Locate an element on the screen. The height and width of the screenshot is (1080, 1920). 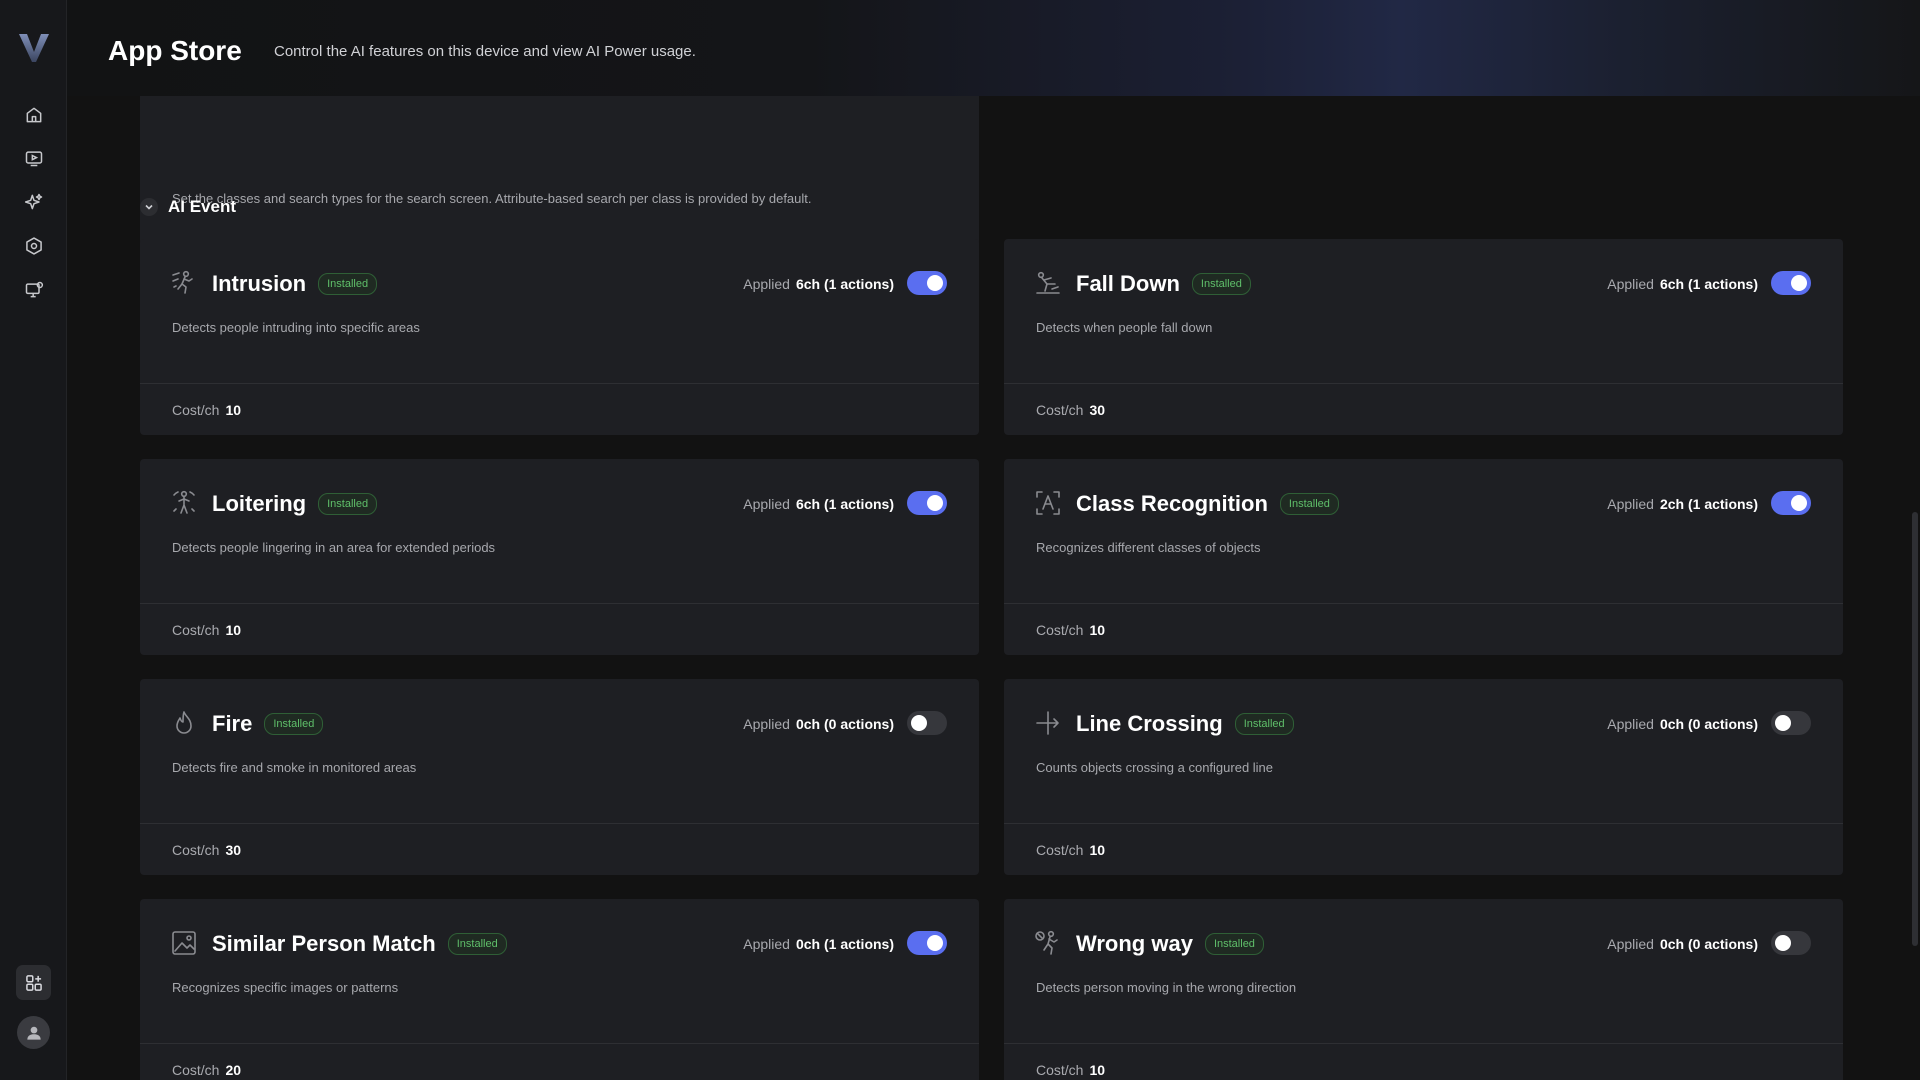
applied-status: Applied 6ch (1 actions) is located at coordinates (818, 284).